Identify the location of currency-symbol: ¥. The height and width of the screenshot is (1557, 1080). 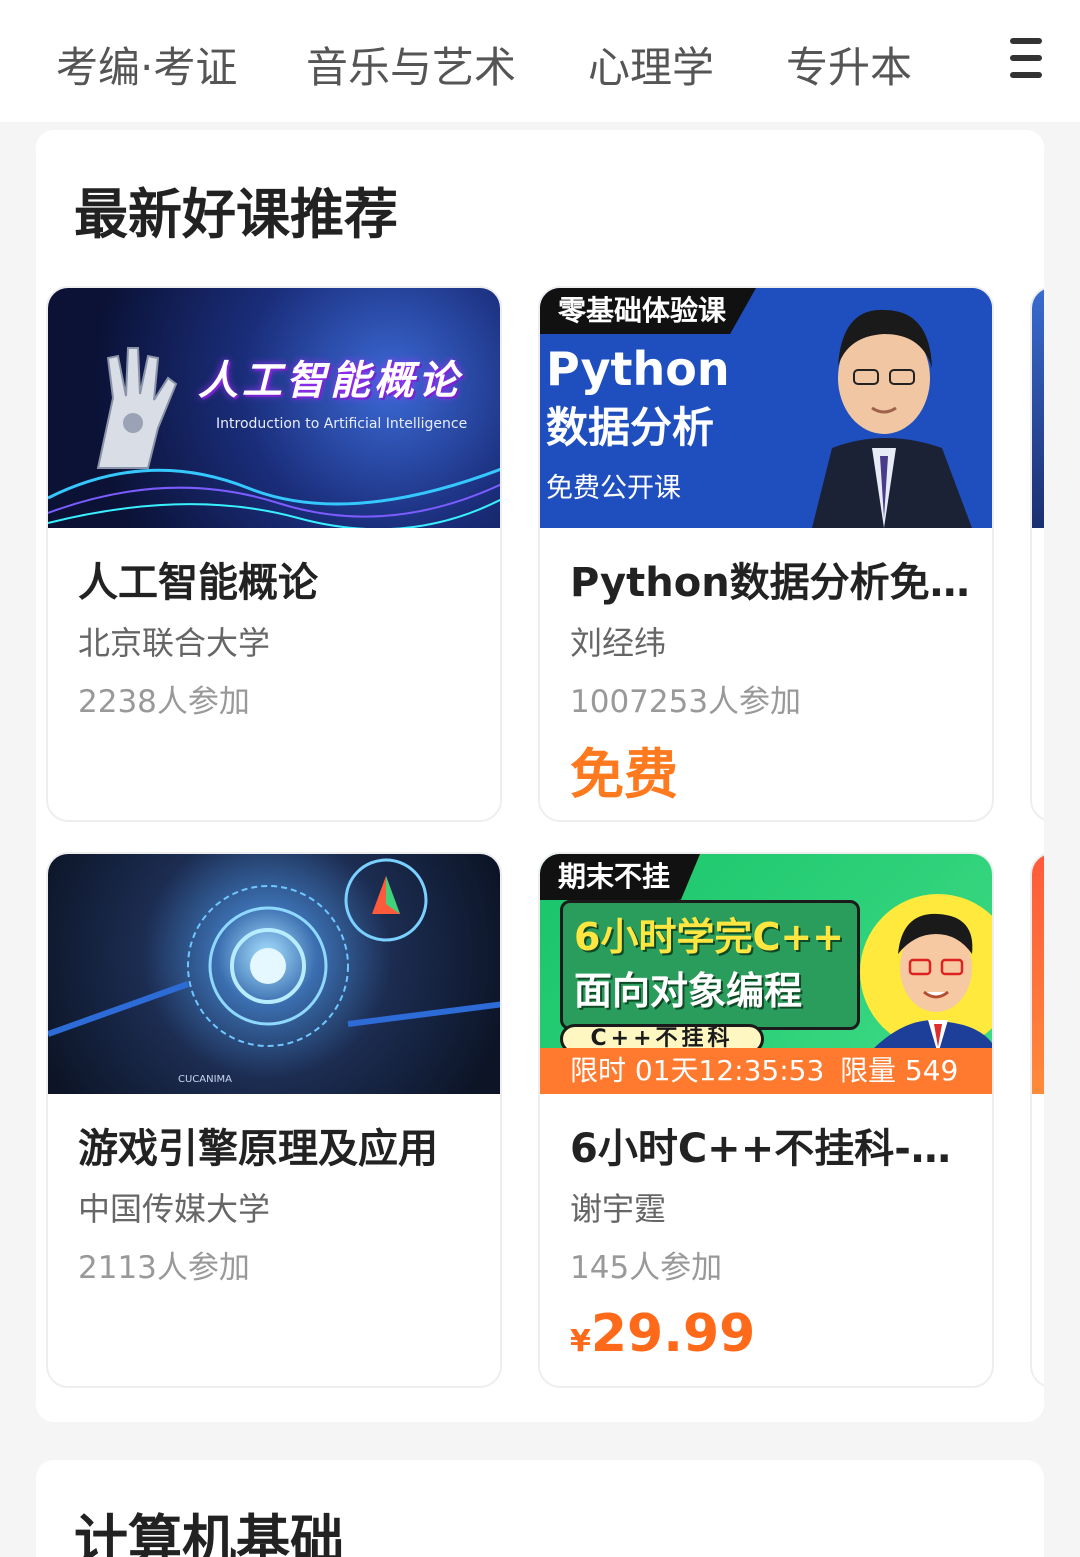
(580, 1341).